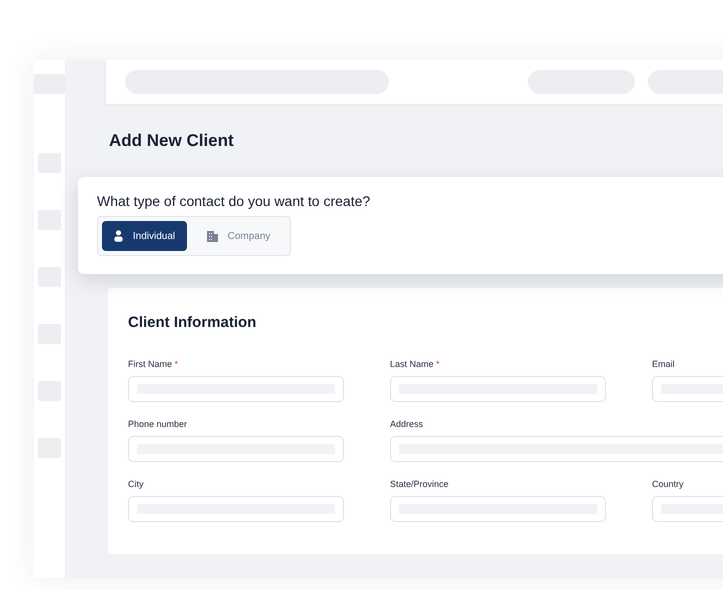  What do you see at coordinates (193, 322) in the screenshot?
I see `section-title: Client Information` at bounding box center [193, 322].